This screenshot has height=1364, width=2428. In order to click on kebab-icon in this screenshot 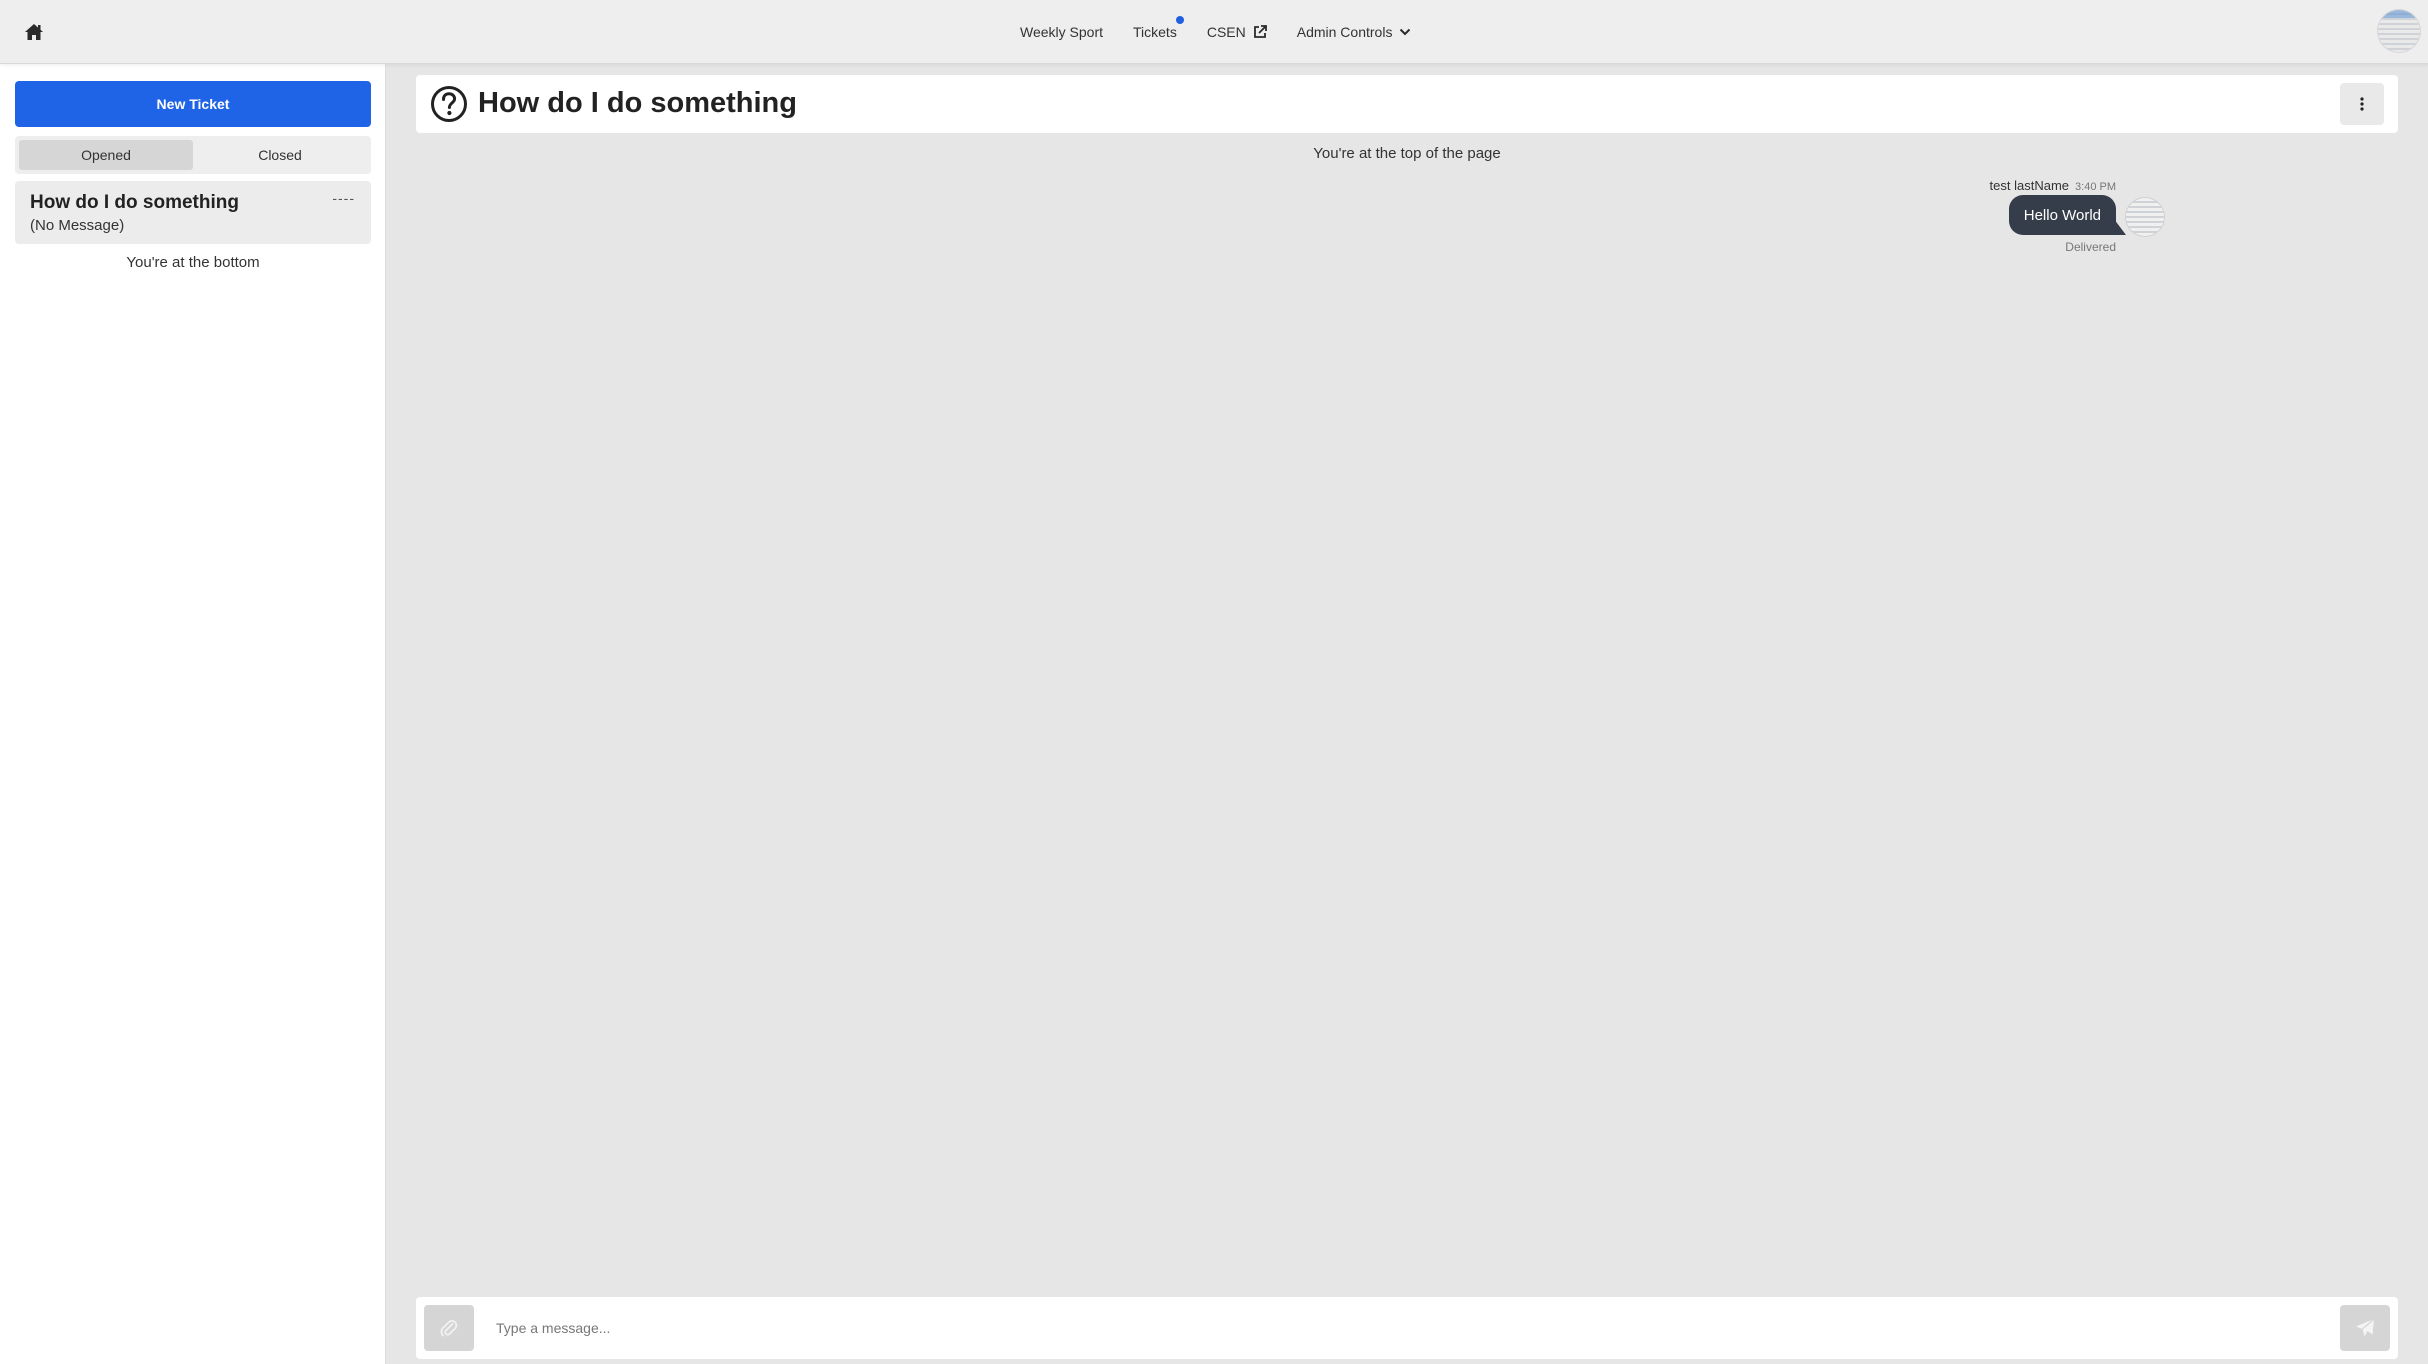, I will do `click(2362, 104)`.